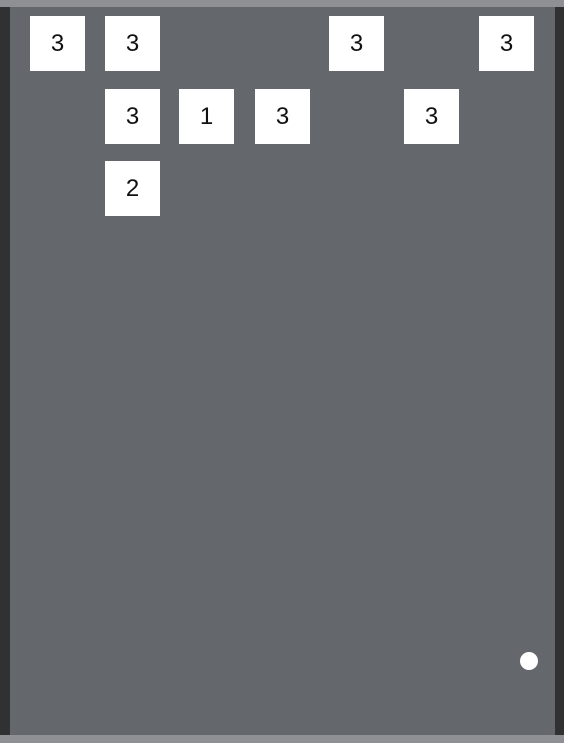 The image size is (564, 743). Describe the element at coordinates (559, 371) in the screenshot. I see `right-wall` at that location.